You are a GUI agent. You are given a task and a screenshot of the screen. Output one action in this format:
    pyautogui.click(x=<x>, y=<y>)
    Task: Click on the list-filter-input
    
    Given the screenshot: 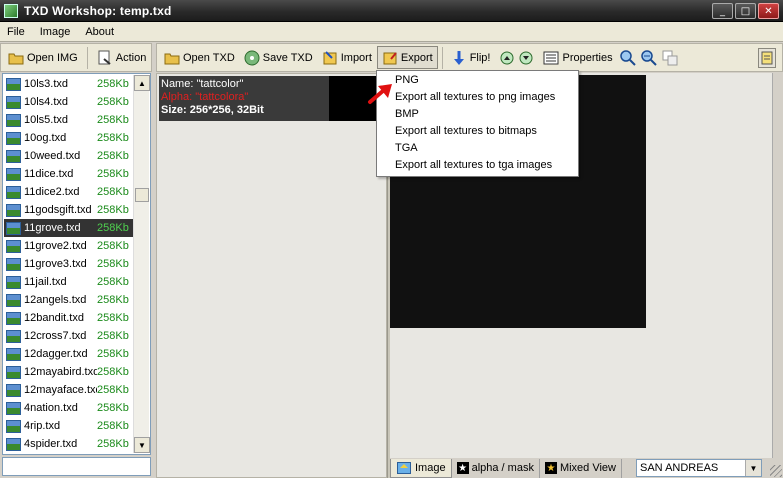 What is the action you would take?
    pyautogui.click(x=76, y=466)
    